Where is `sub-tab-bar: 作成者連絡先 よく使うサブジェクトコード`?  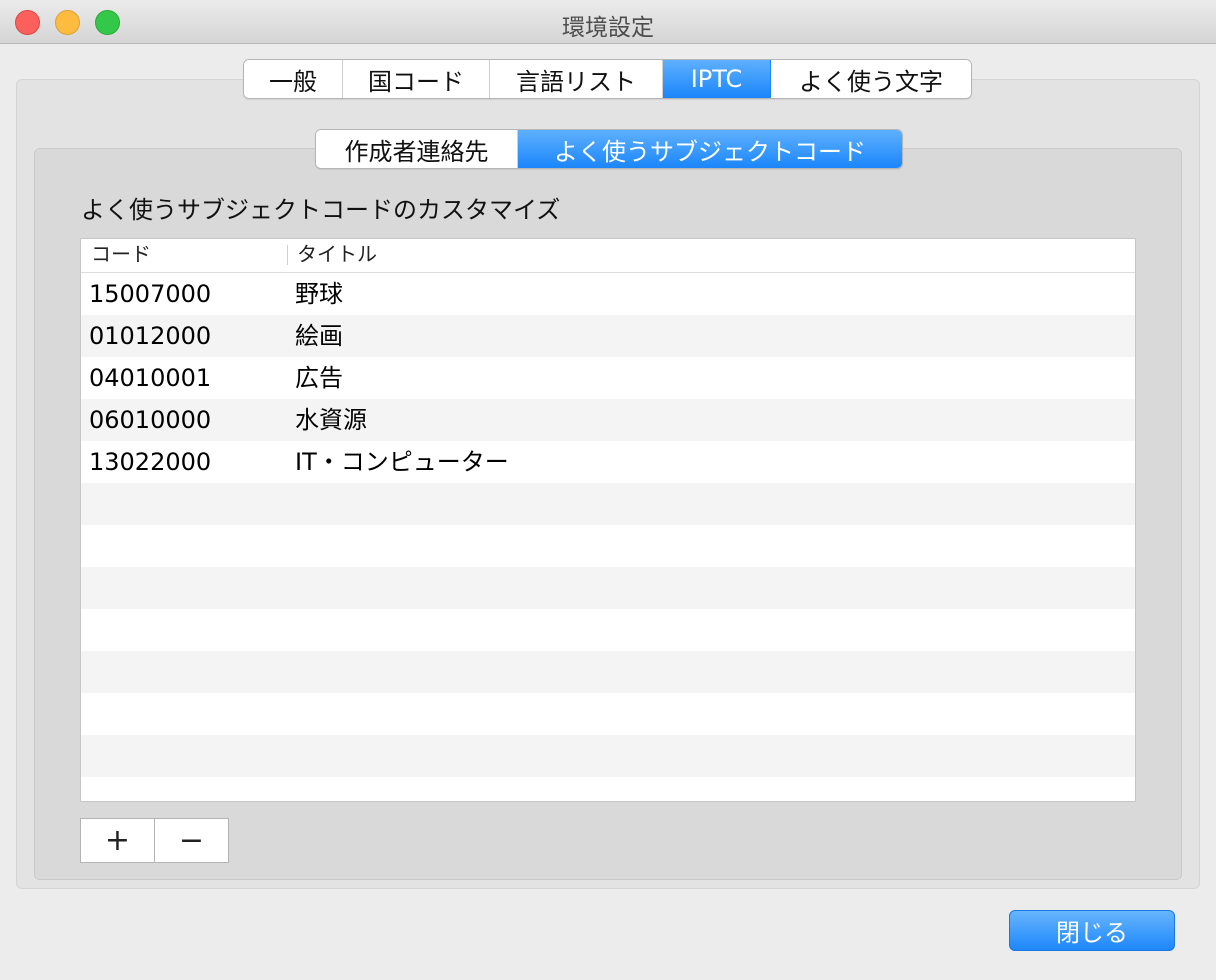
sub-tab-bar: 作成者連絡先 よく使うサブジェクトコード is located at coordinates (609, 149).